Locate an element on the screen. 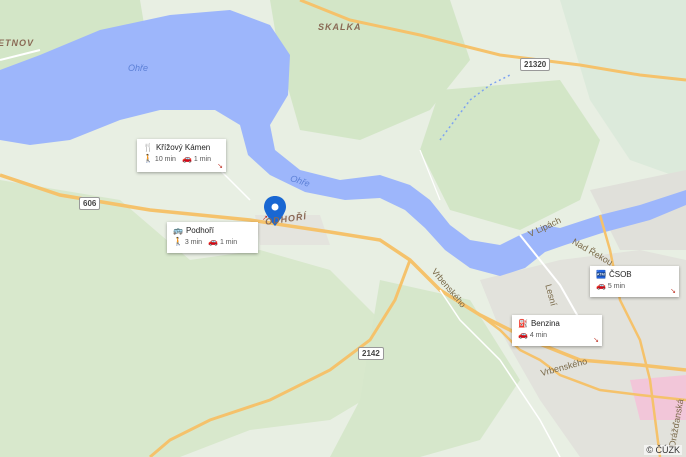  poi-title: Benzina is located at coordinates (545, 323).